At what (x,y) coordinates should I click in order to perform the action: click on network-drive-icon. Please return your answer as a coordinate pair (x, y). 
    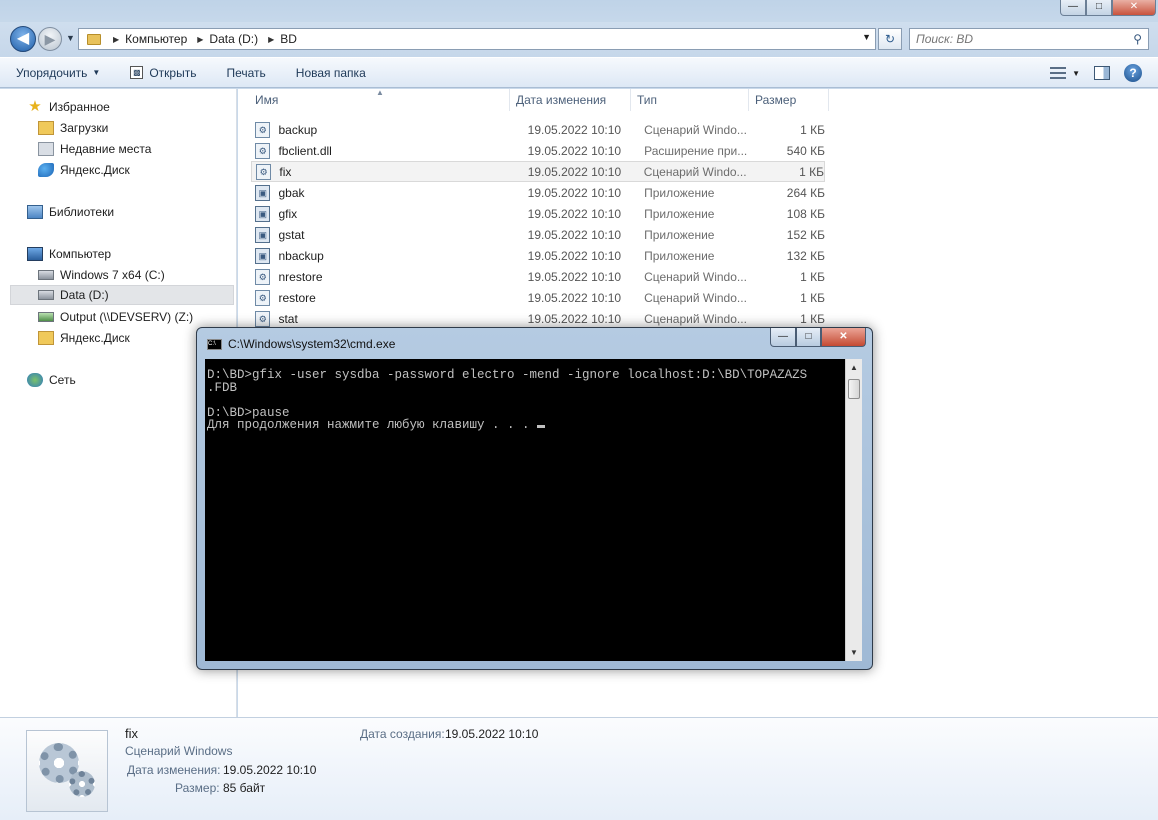
    Looking at the image, I should click on (46, 317).